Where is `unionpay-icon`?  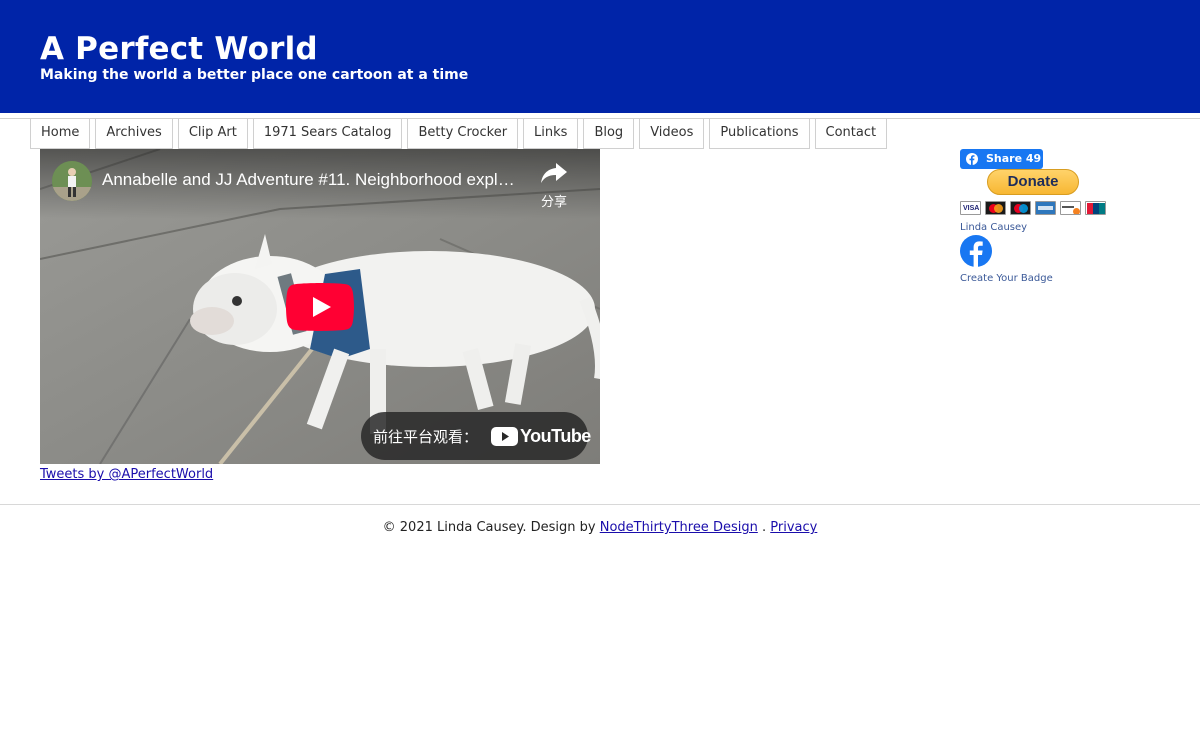 unionpay-icon is located at coordinates (1095, 208).